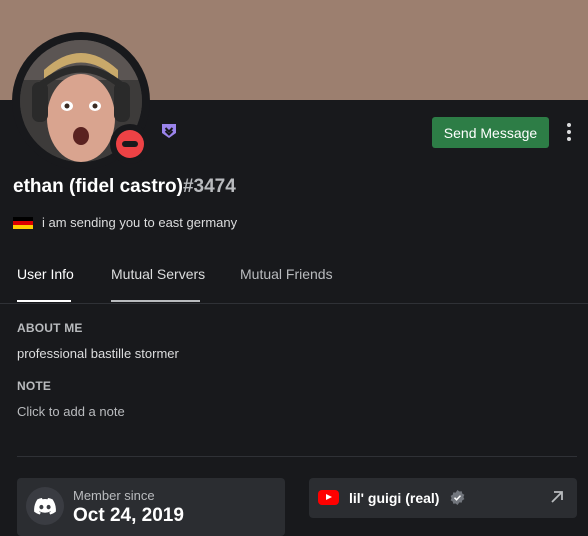  I want to click on connected-account-card: lil' guigi (real), so click(443, 498).